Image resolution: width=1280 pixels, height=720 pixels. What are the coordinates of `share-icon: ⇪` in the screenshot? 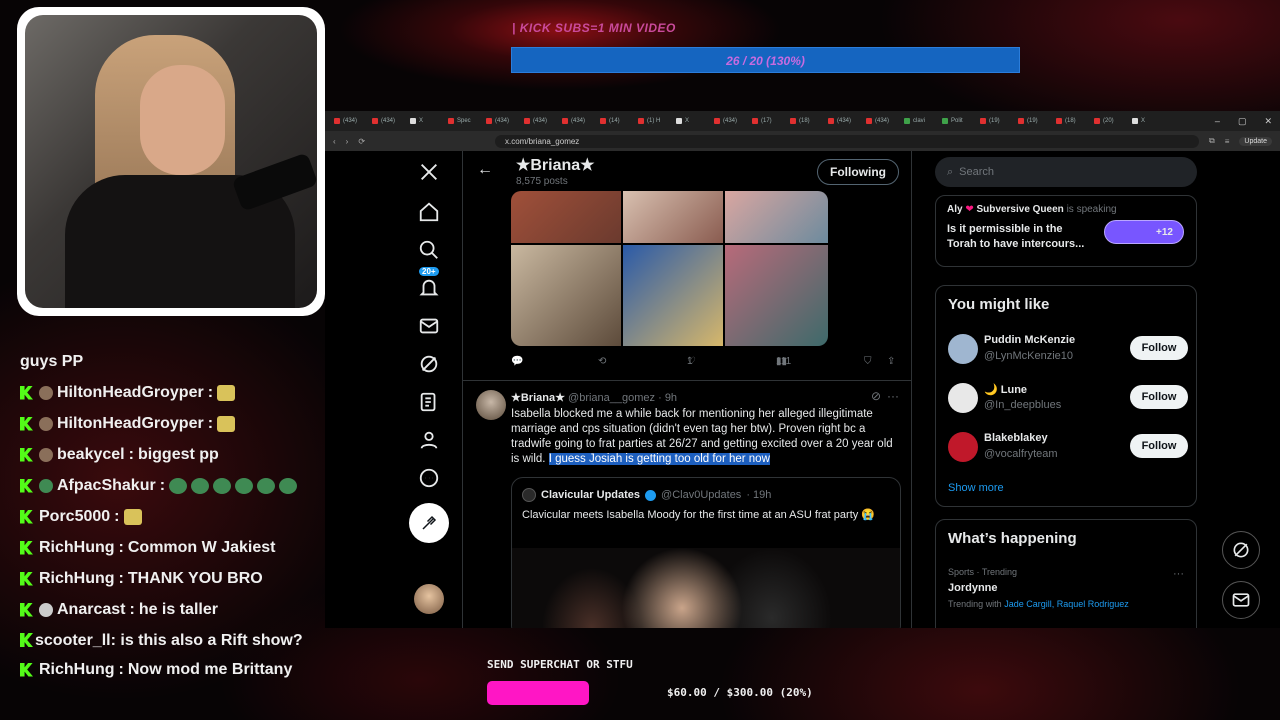 It's located at (891, 361).